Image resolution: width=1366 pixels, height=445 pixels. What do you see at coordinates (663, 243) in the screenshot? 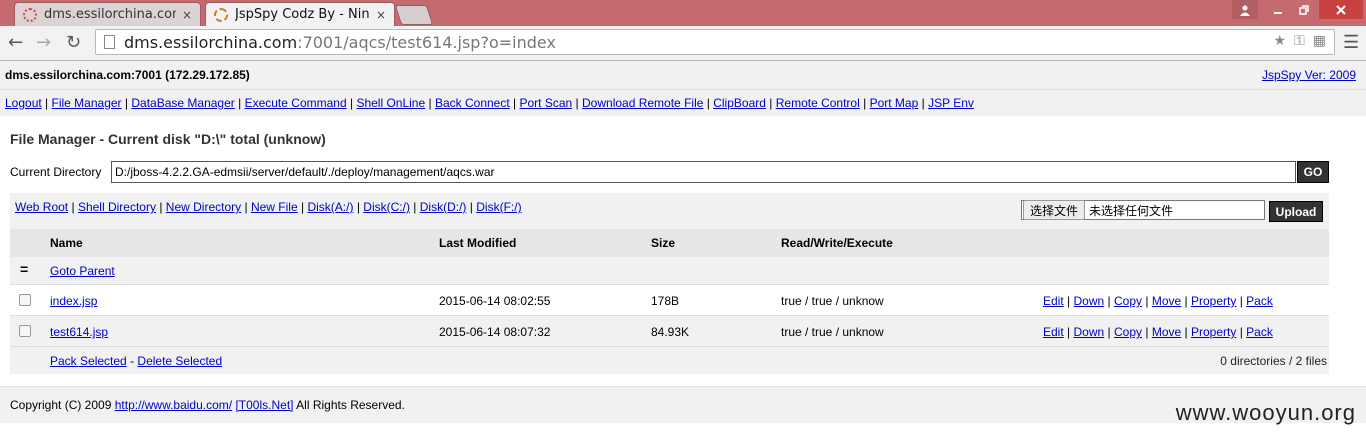
I see `column-size: Size` at bounding box center [663, 243].